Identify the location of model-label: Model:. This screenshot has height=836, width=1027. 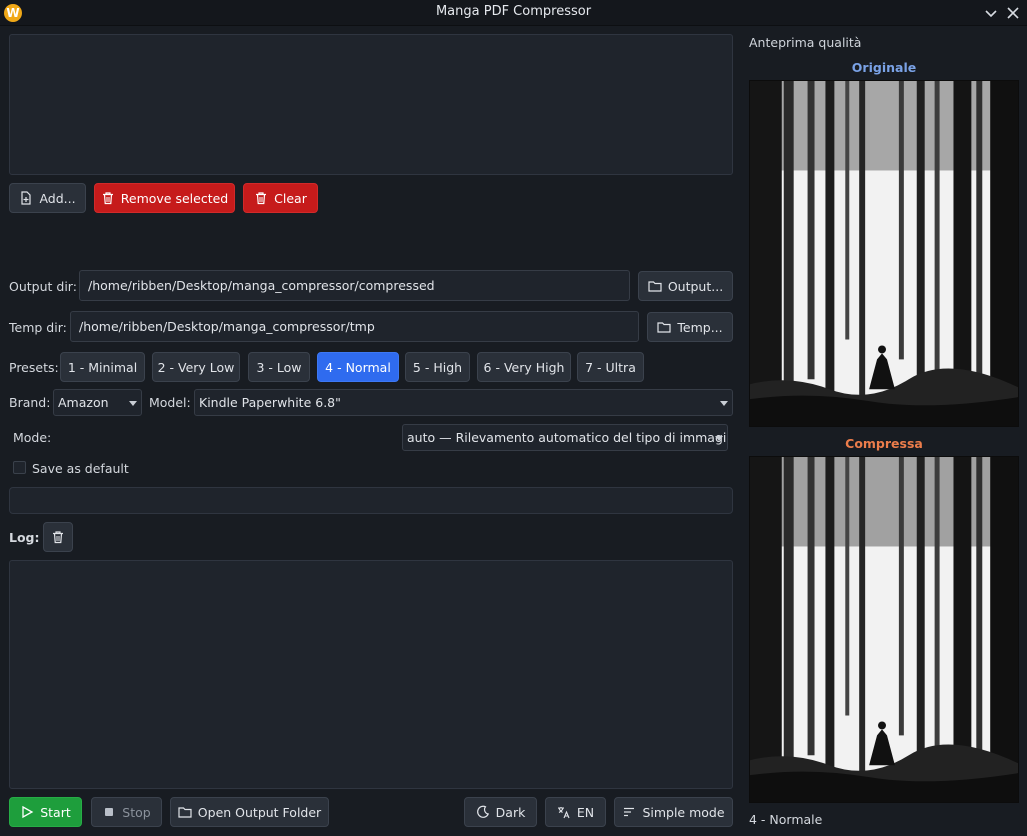
(170, 402).